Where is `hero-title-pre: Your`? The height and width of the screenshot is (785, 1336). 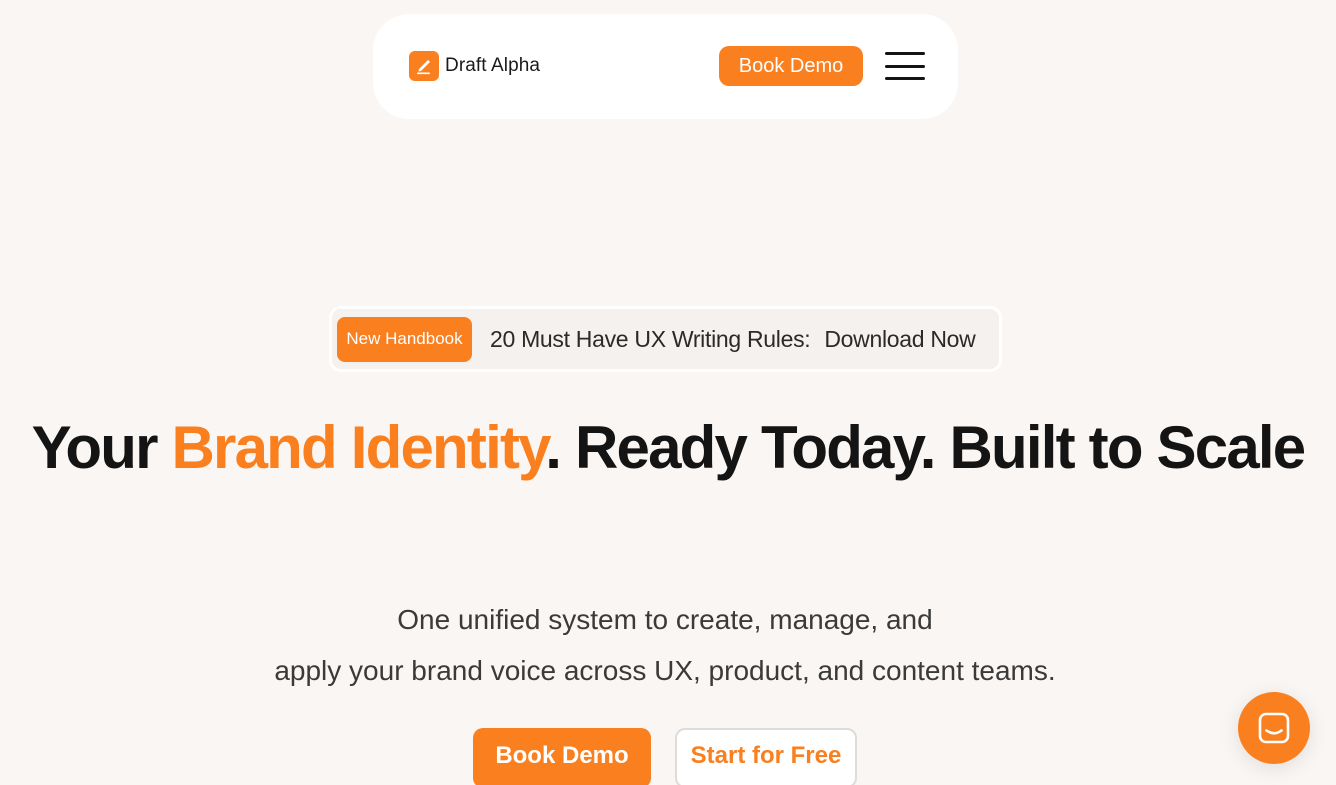 hero-title-pre: Your is located at coordinates (101, 447).